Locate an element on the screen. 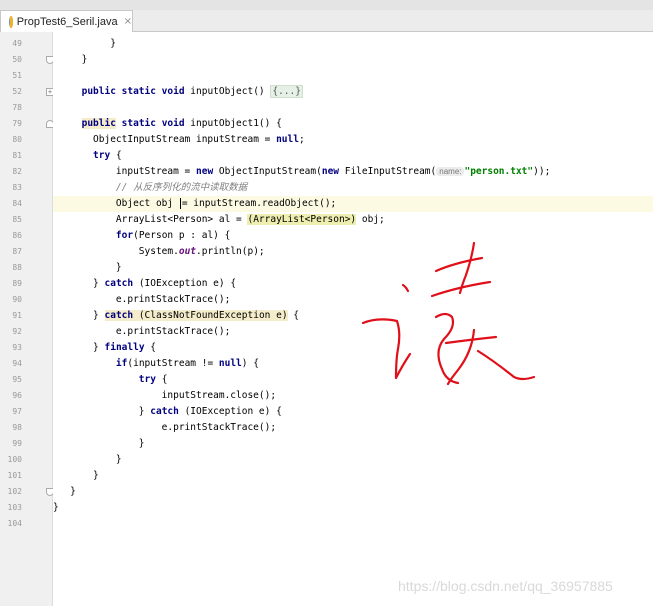 The width and height of the screenshot is (653, 606). watermark-text: https://blog.csdn.net/qq_36957885 is located at coordinates (505, 586).